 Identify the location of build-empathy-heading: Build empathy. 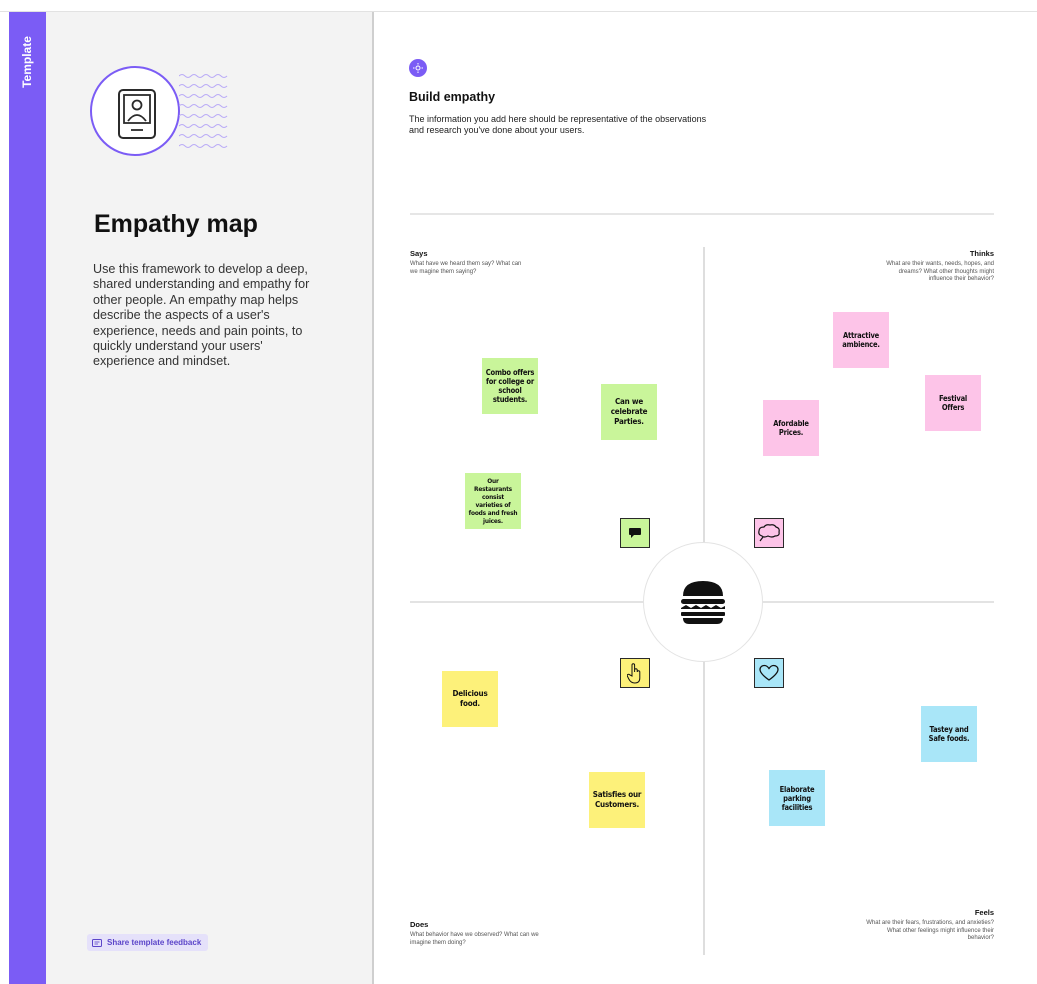
(452, 97).